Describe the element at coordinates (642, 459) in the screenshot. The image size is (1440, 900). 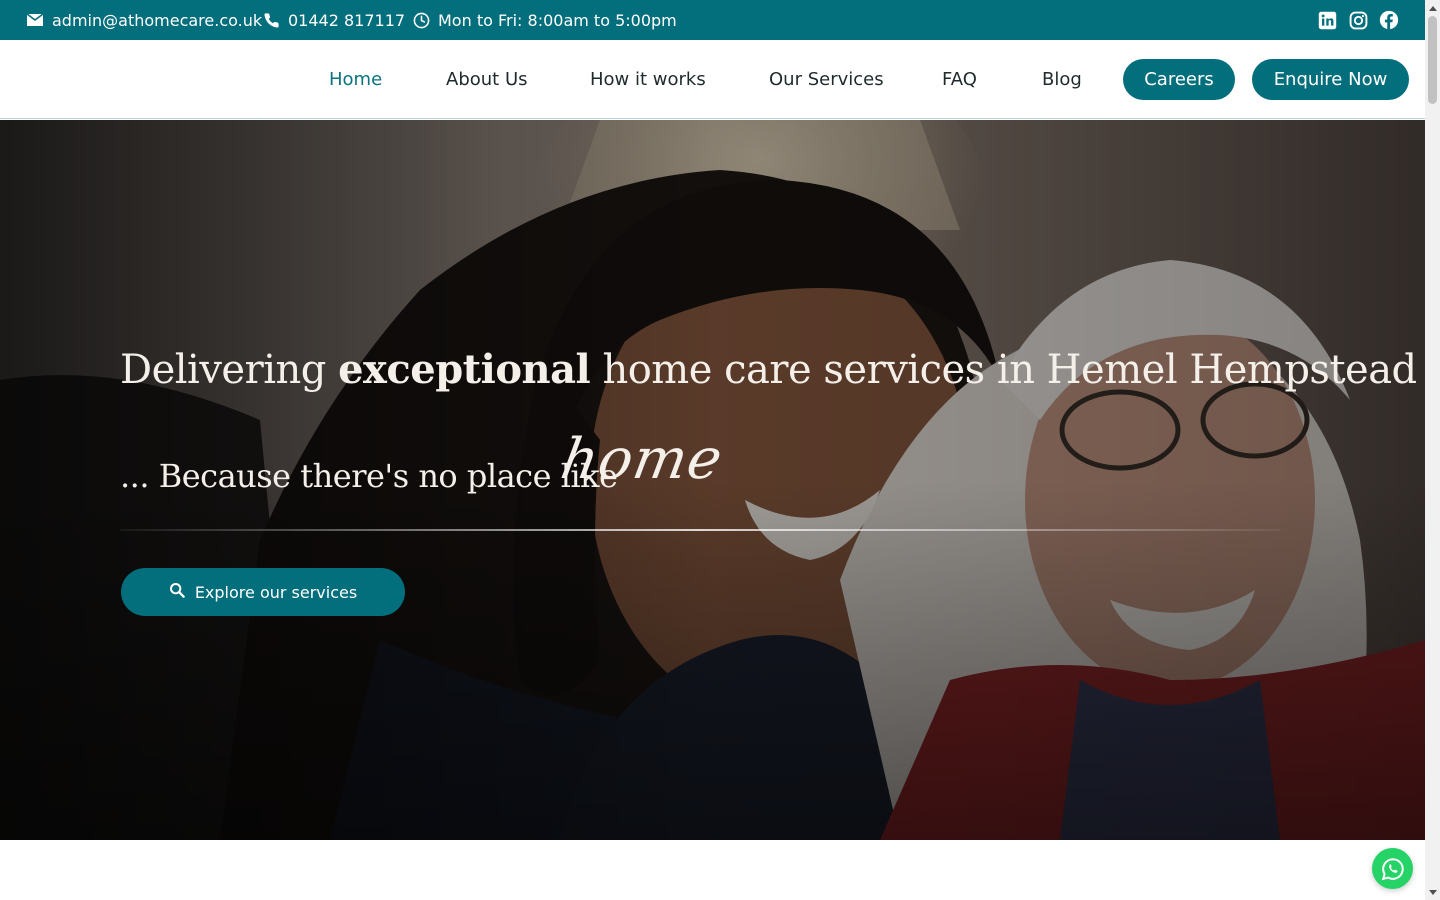
I see `hero-script-word: home` at that location.